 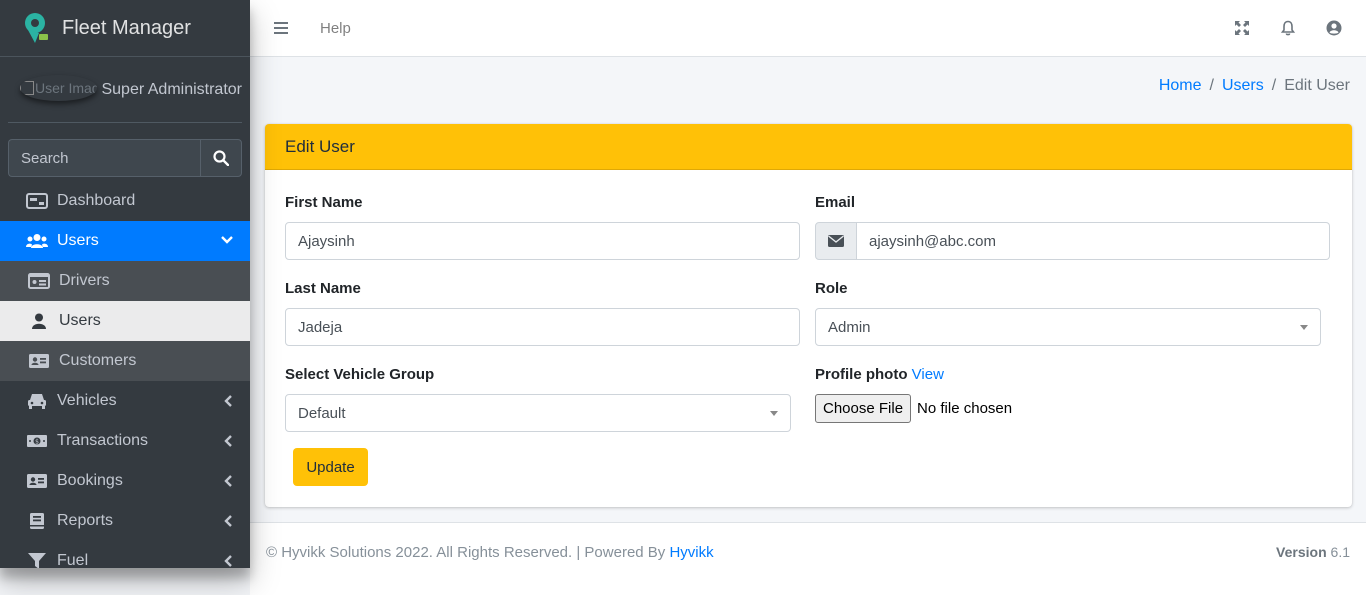 I want to click on money-icon: $, so click(x=37, y=441).